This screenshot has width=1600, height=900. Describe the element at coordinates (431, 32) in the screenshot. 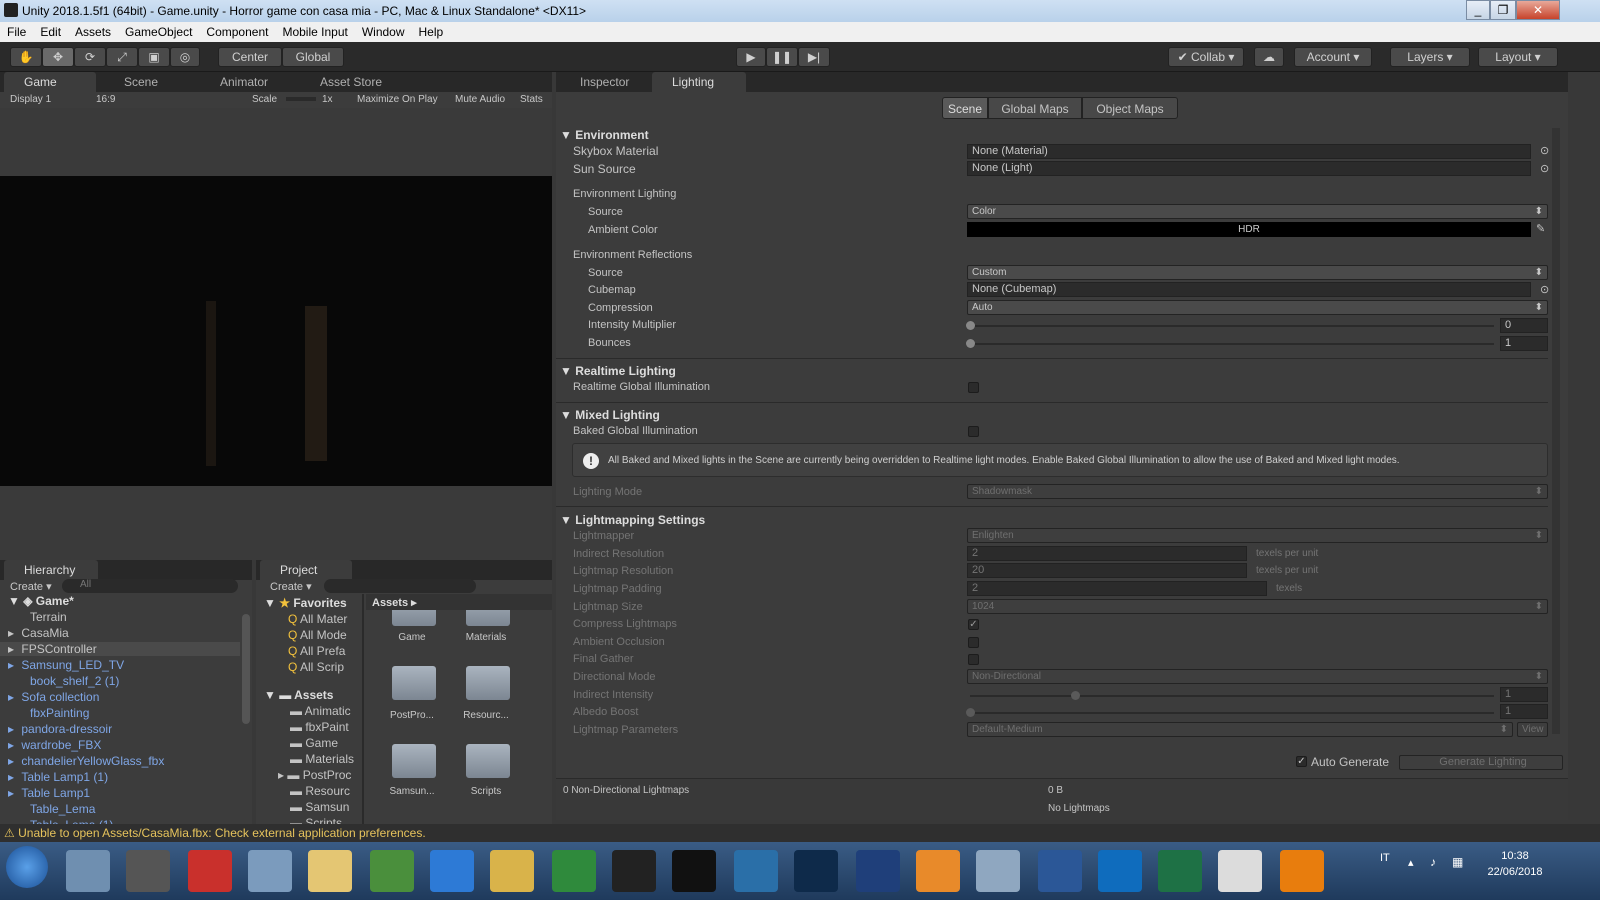

I see `menu-help: Help` at that location.